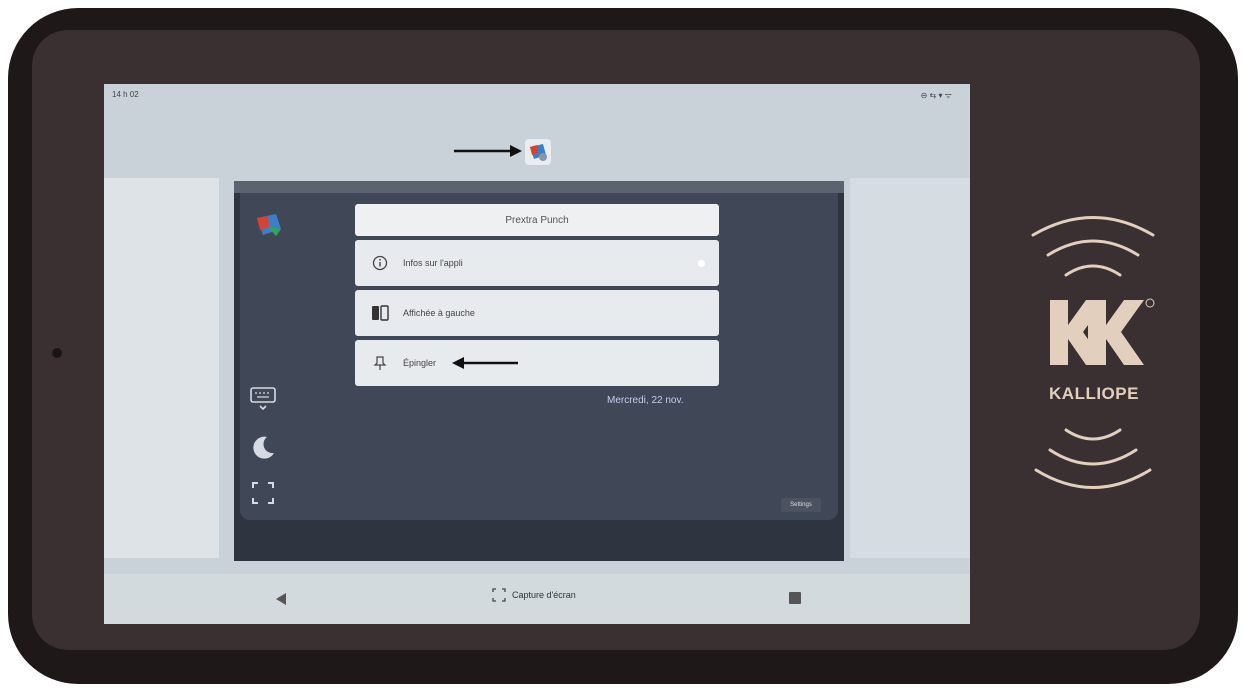 This screenshot has height=689, width=1243. What do you see at coordinates (499, 595) in the screenshot?
I see `screenshot-icon` at bounding box center [499, 595].